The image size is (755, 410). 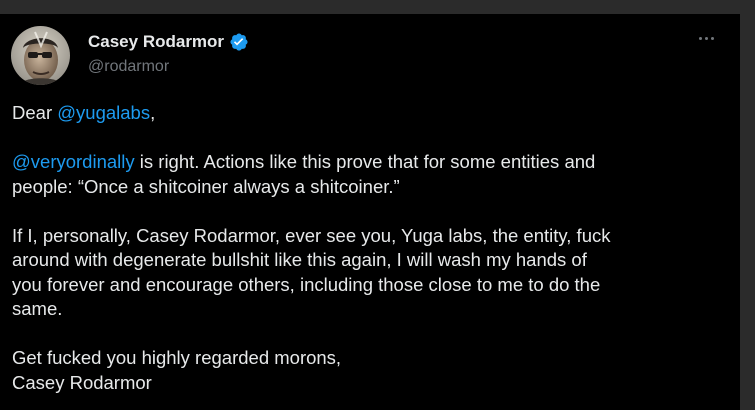 What do you see at coordinates (369, 113) in the screenshot?
I see `greeting-line: Dear @yugalabs,` at bounding box center [369, 113].